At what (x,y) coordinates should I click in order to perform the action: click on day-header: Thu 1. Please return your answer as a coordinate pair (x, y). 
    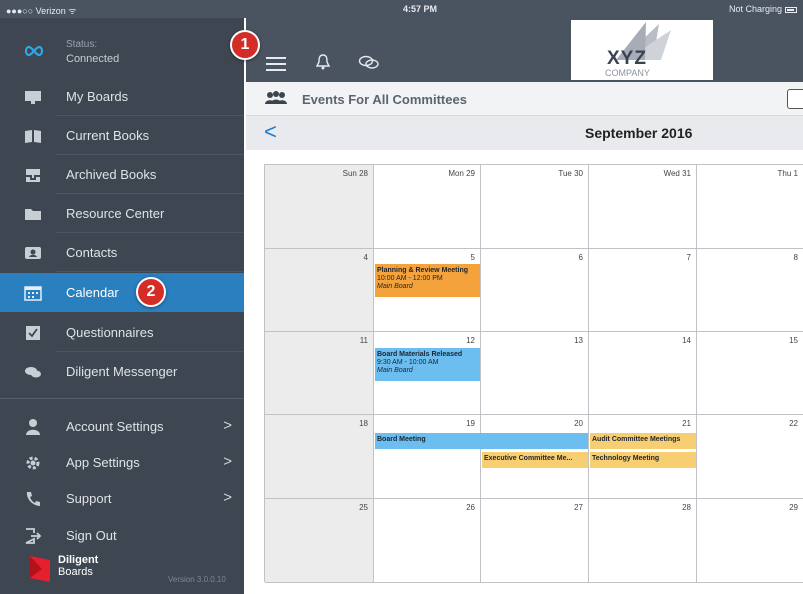
    Looking at the image, I should click on (787, 173).